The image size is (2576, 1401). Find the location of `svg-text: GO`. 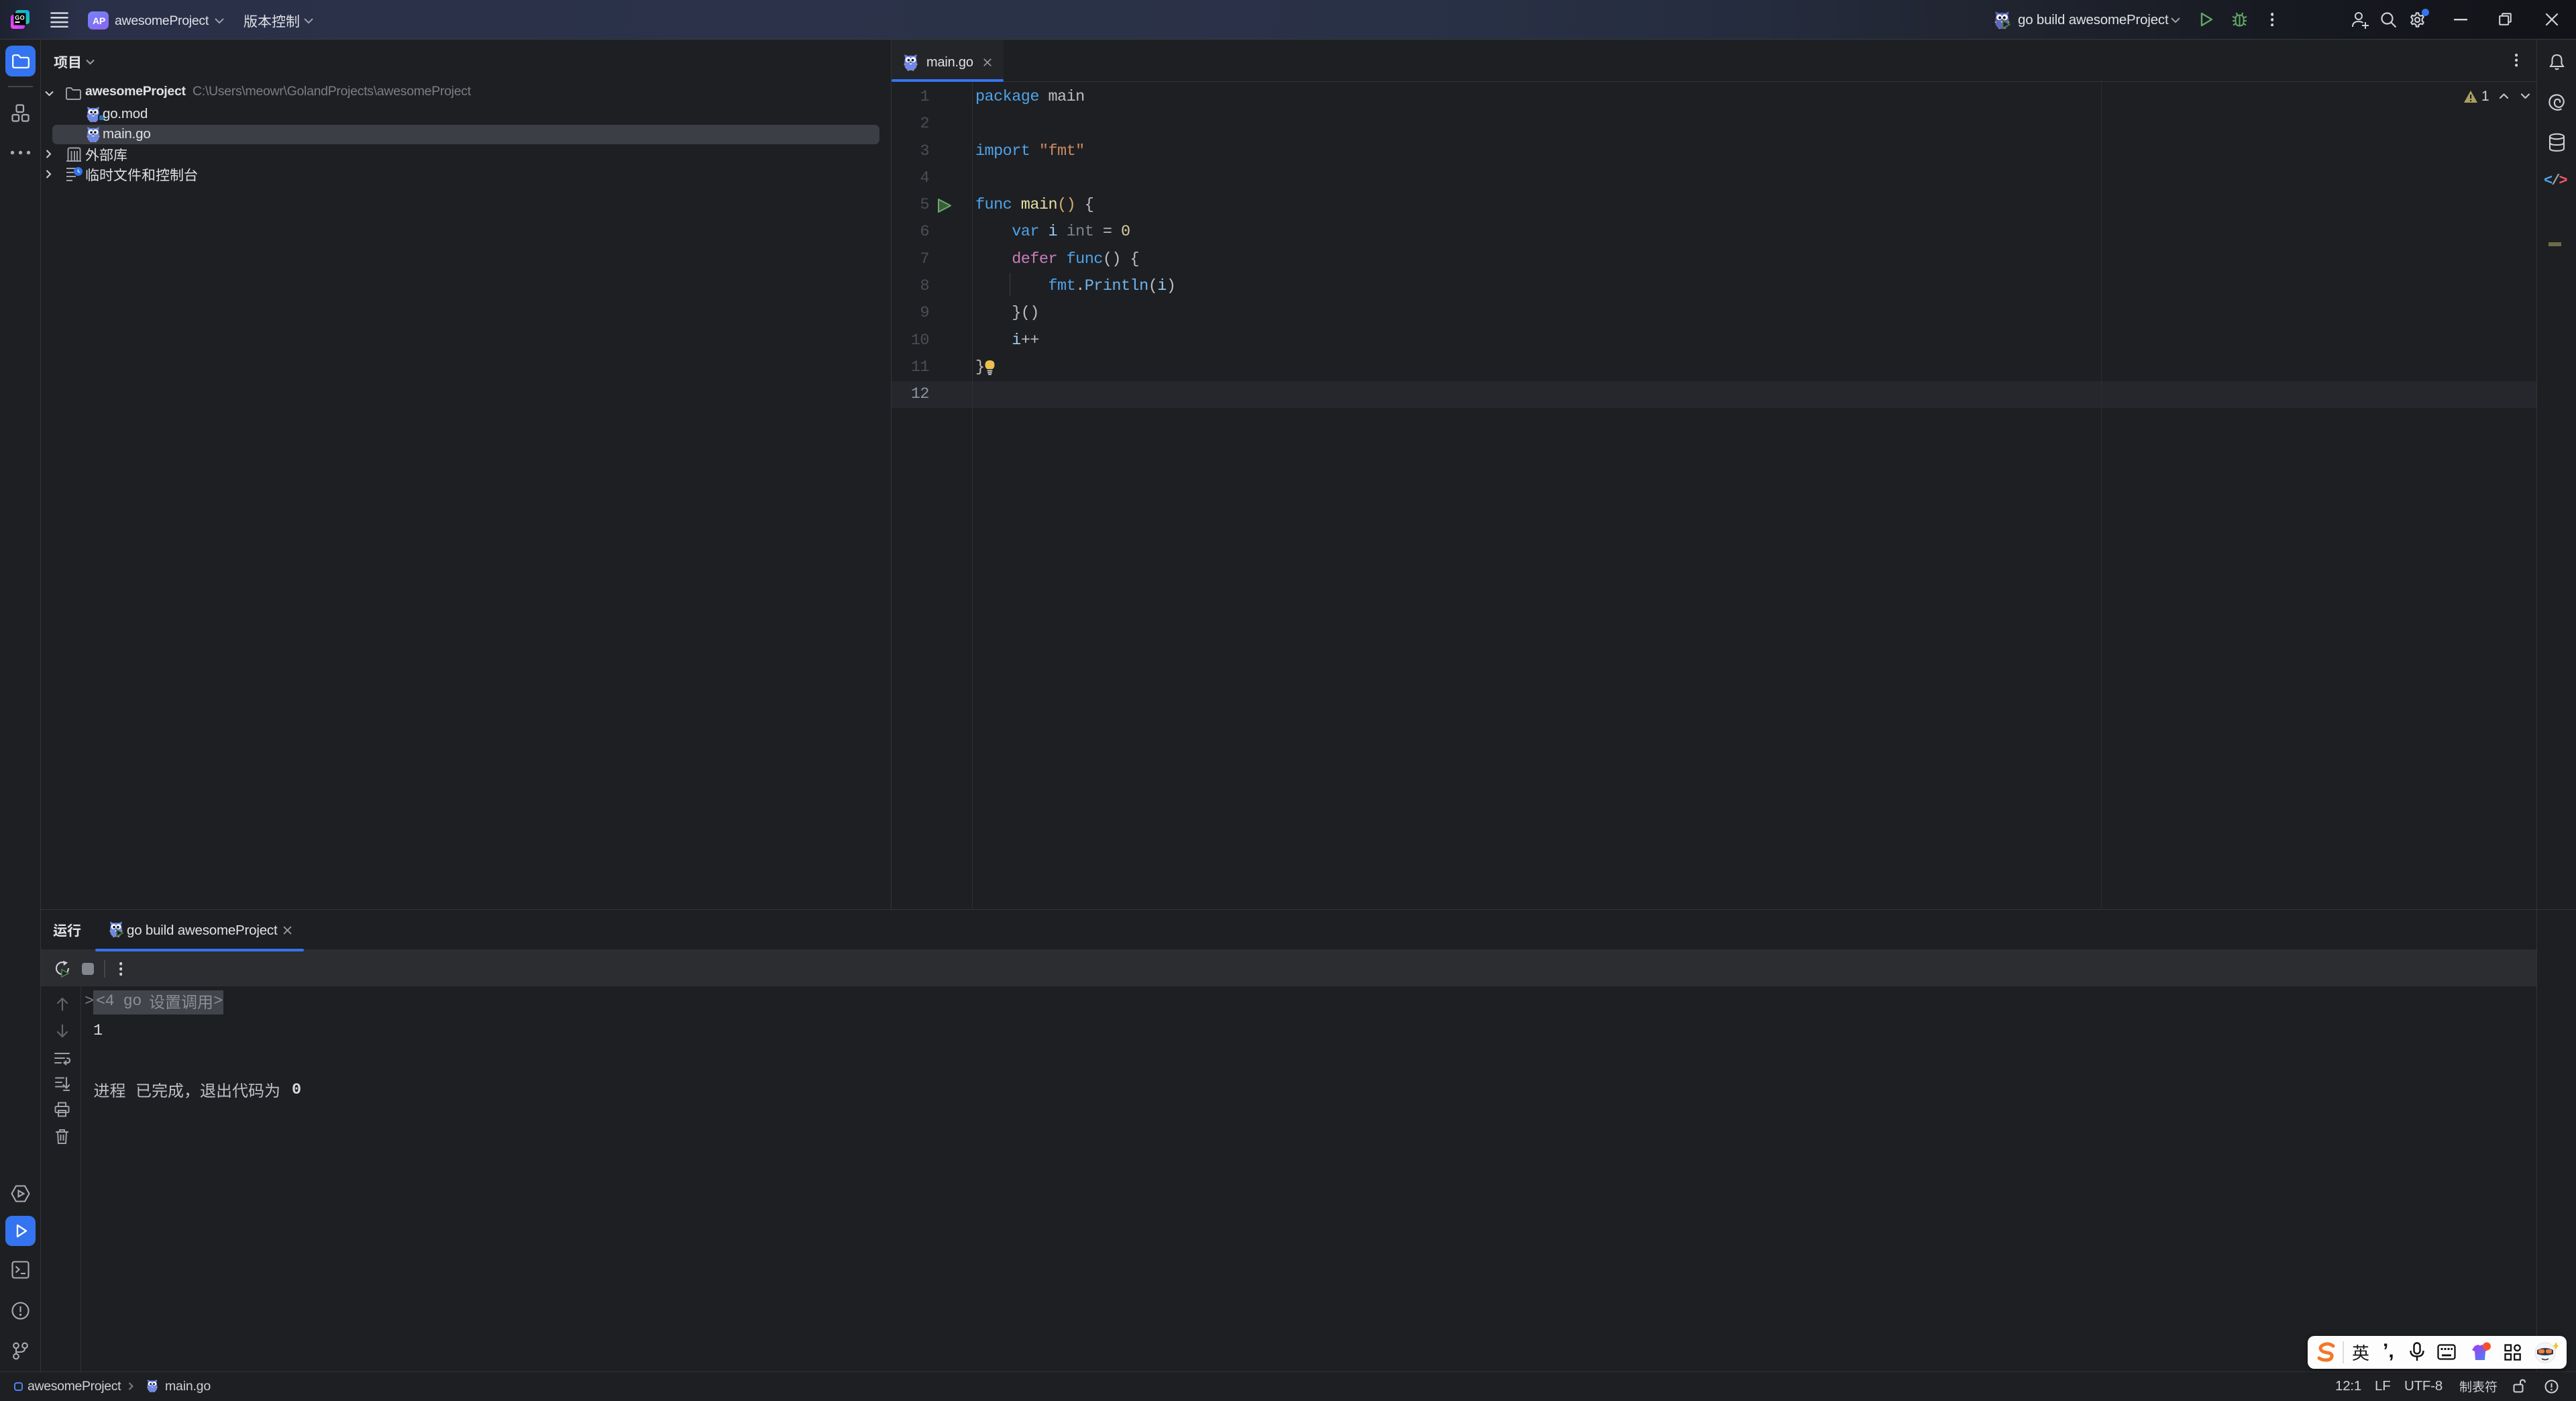

svg-text: GO is located at coordinates (20, 18).